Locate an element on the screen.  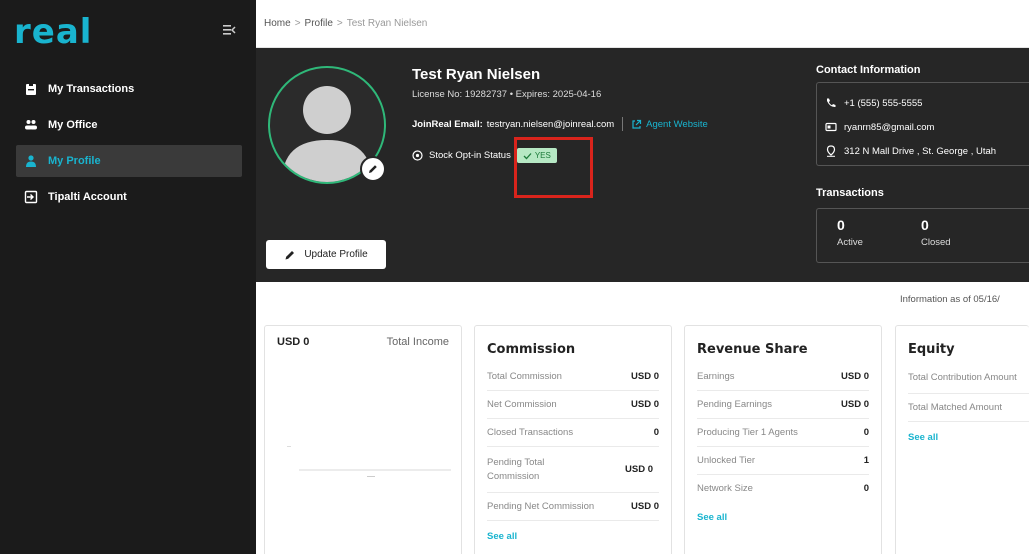
equity-row-total-matched: Total Matched Amount is located at coordinates (968, 408).